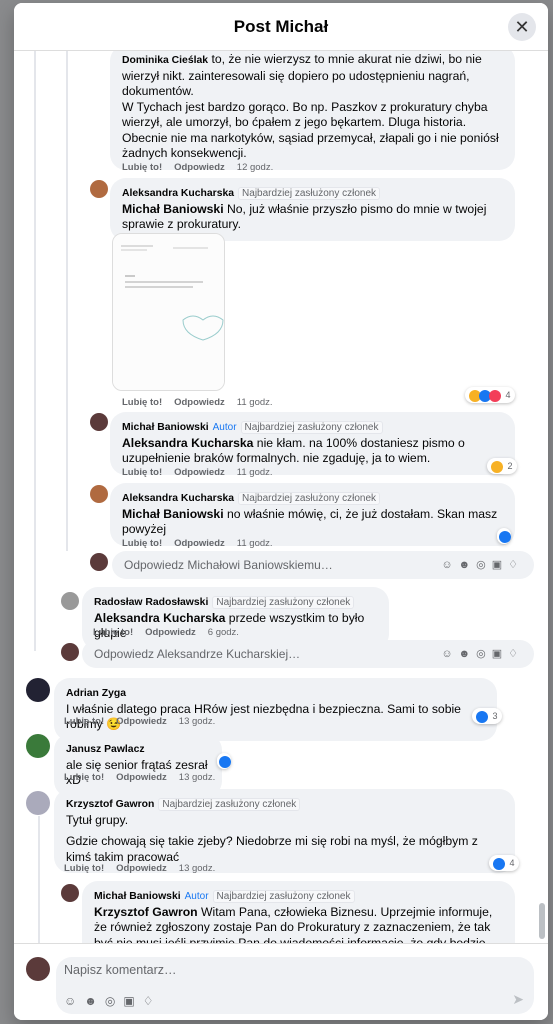 This screenshot has height=1024, width=553. I want to click on document-scan-icon, so click(168, 312).